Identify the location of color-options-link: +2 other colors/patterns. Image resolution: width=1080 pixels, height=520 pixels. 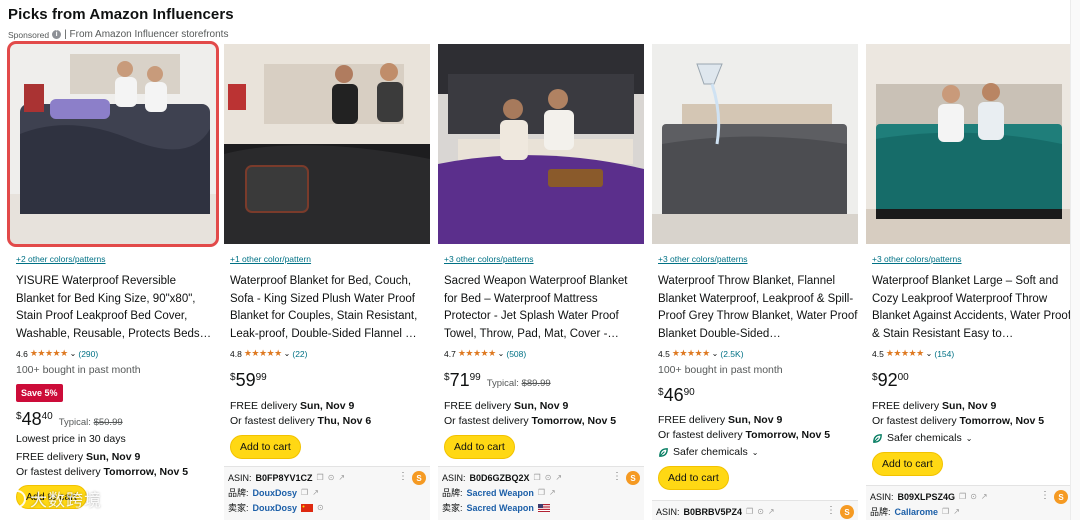
(61, 259).